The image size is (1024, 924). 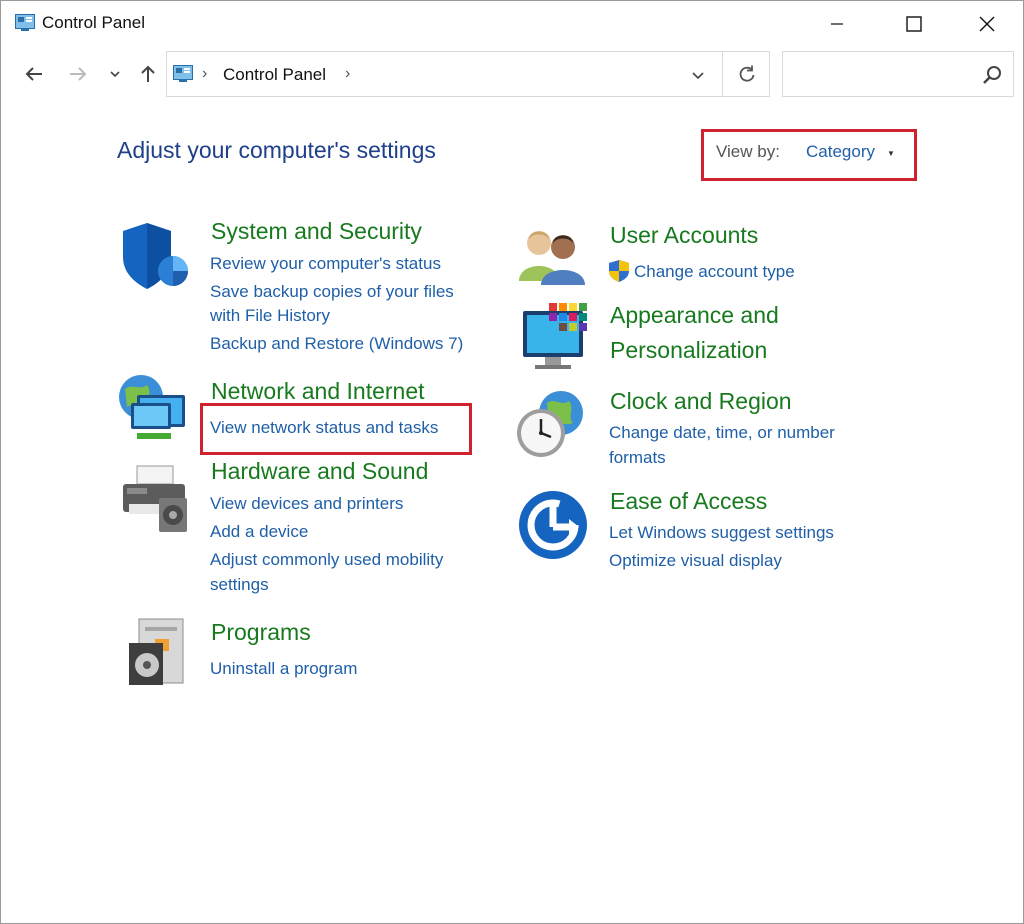 What do you see at coordinates (316, 231) in the screenshot?
I see `category-system-and-security: System and Security` at bounding box center [316, 231].